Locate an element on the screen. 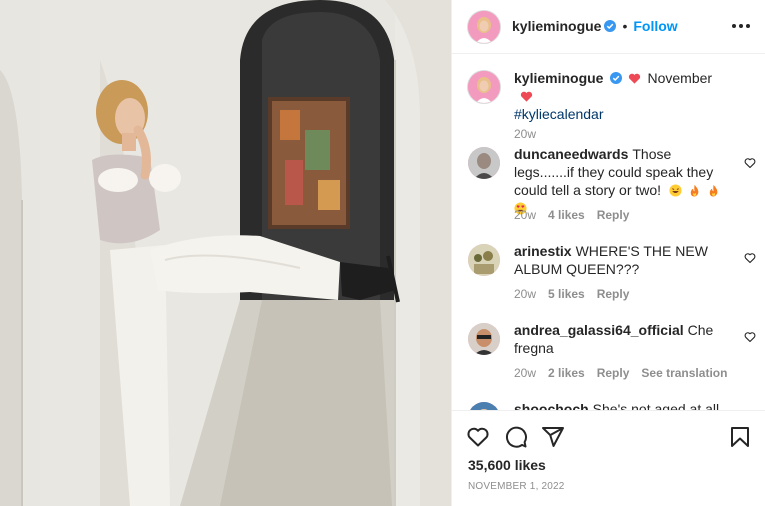 This screenshot has width=765, height=506. caption-age: 20w is located at coordinates (525, 134).